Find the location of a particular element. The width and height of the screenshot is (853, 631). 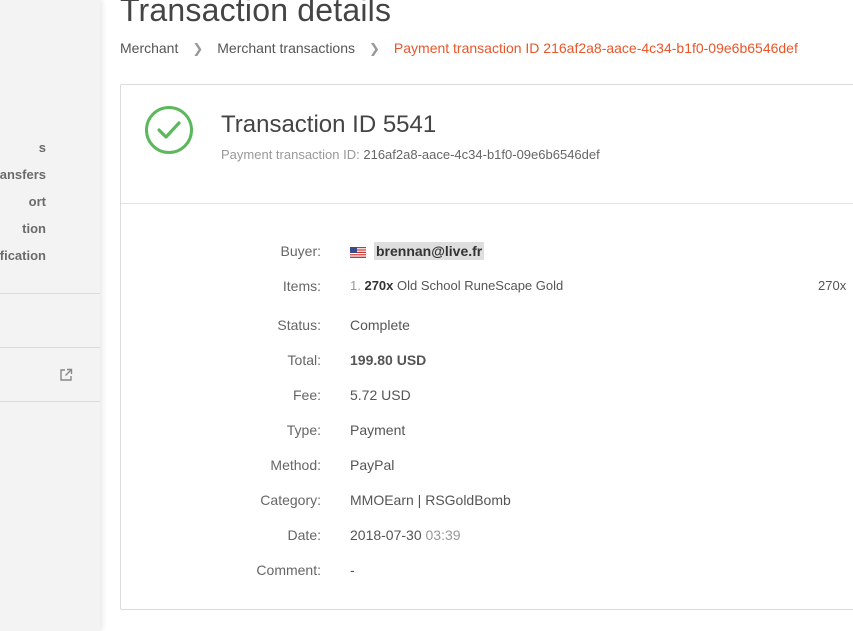

fee-value: 5.72 USD is located at coordinates (380, 395).